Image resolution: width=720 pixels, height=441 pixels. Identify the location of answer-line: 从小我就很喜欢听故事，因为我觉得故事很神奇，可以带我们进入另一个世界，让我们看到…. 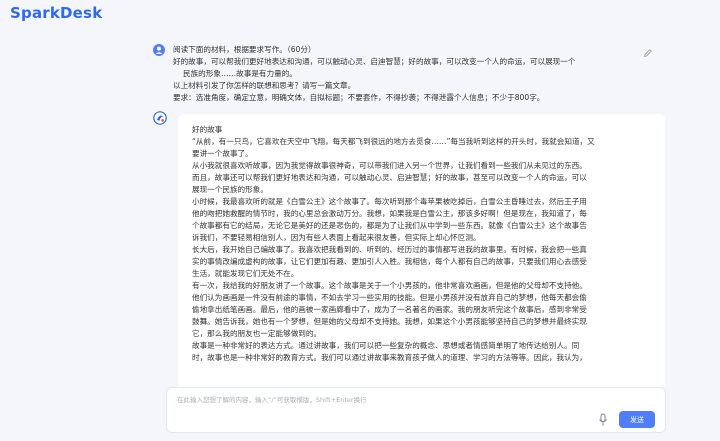
(389, 165).